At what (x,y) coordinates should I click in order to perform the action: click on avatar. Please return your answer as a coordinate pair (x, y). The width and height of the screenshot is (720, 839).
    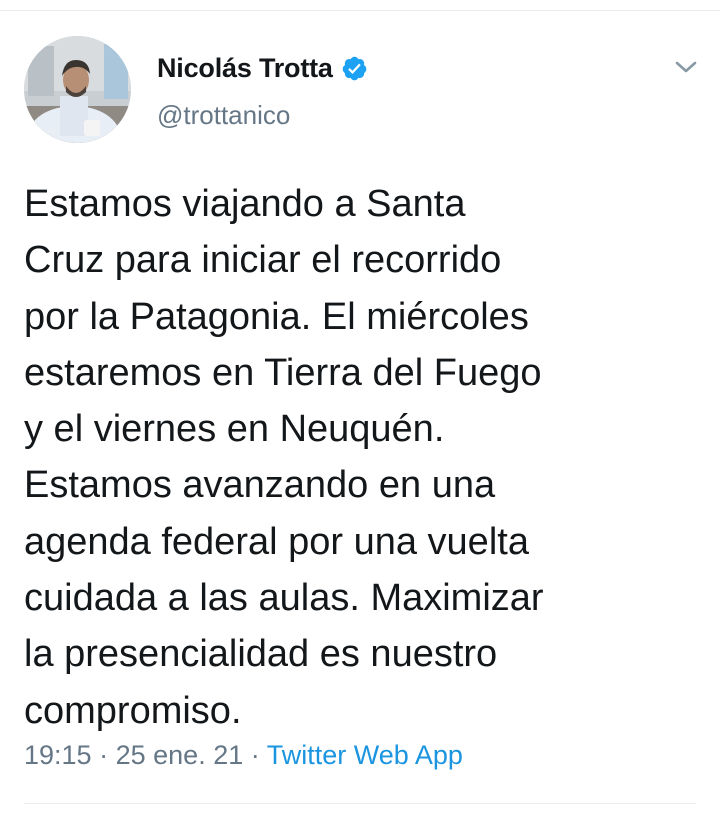
    Looking at the image, I should click on (77, 89).